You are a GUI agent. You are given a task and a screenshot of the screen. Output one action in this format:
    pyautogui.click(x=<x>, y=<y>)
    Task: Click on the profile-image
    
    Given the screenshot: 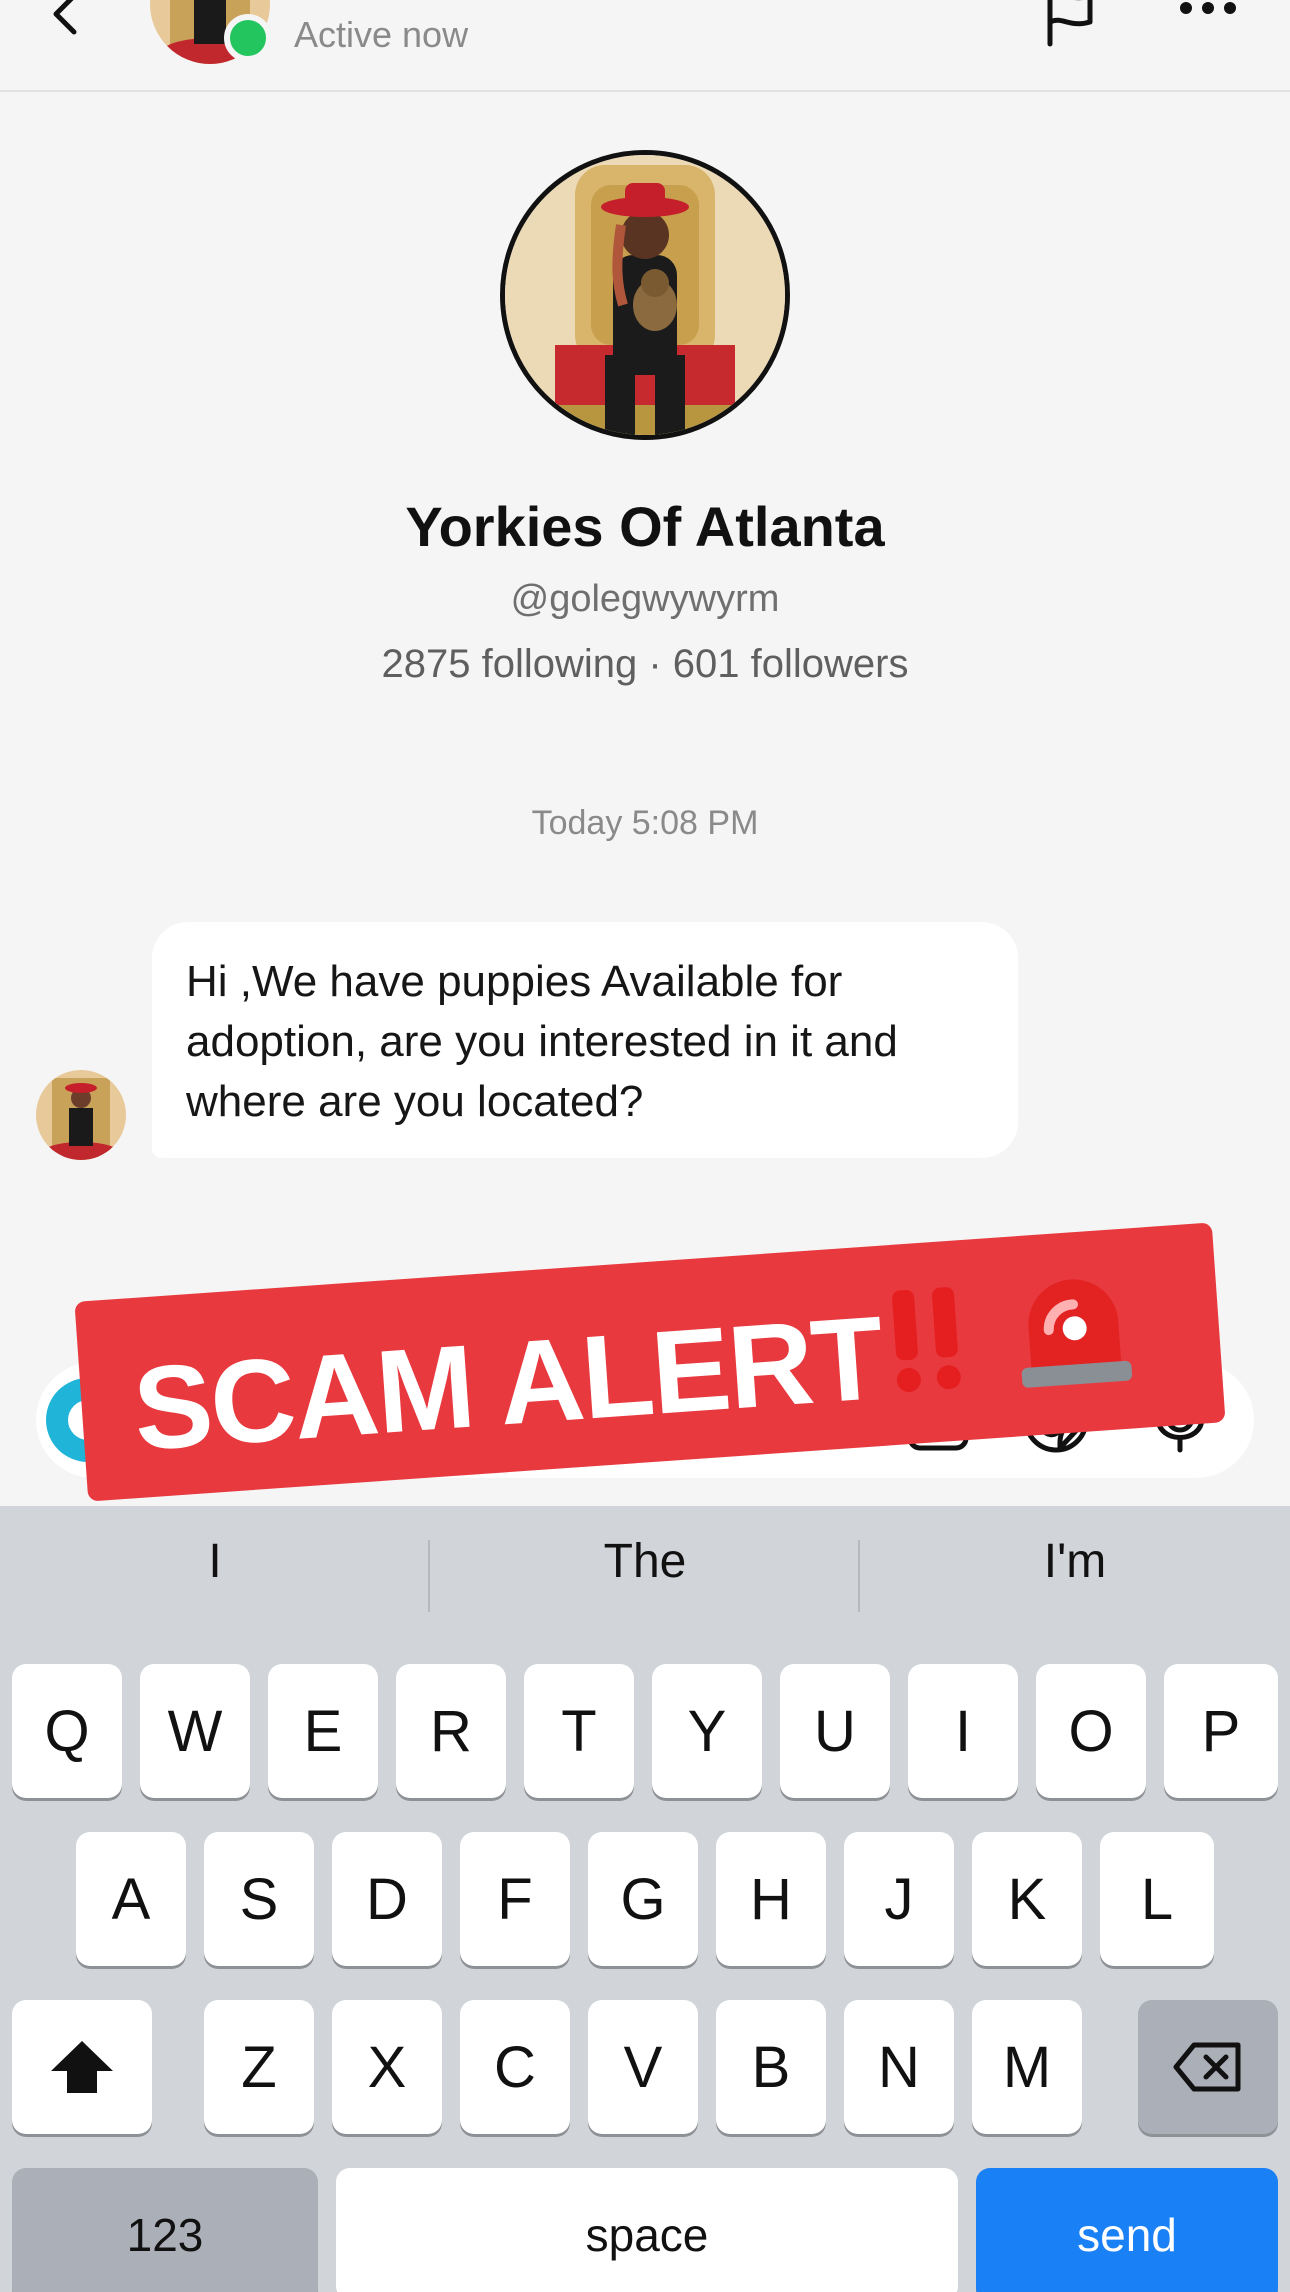 What is the action you would take?
    pyautogui.click(x=645, y=295)
    